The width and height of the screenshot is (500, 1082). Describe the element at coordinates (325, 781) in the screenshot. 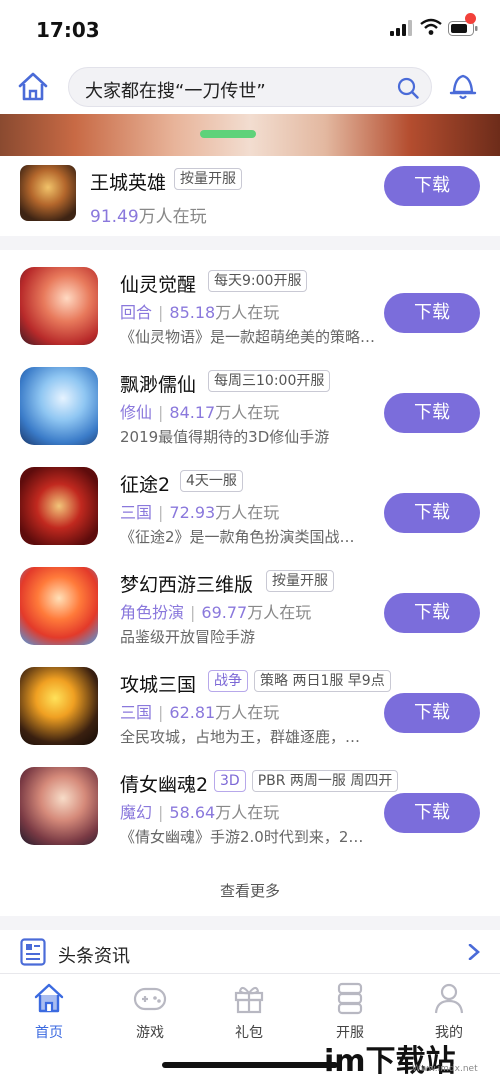

I see `game-tag: PBR 两周一服 周四开` at that location.